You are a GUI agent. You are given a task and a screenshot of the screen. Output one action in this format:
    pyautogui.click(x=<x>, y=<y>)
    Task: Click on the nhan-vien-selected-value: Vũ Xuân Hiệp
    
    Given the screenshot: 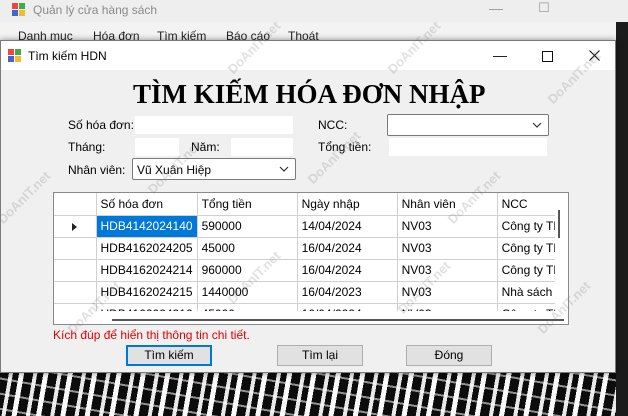 What is the action you would take?
    pyautogui.click(x=174, y=170)
    